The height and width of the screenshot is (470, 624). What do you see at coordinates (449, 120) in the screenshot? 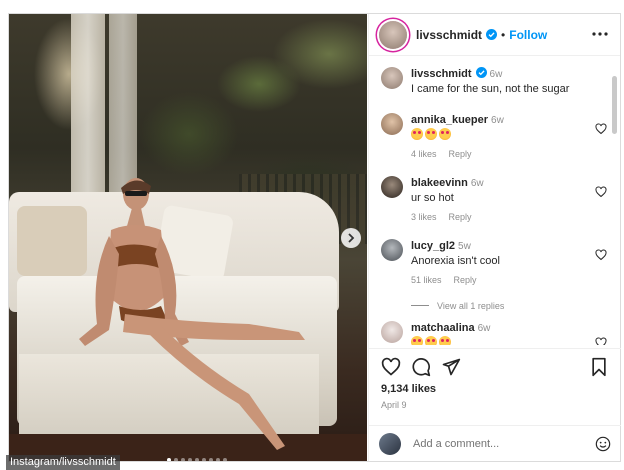
I see `commenter-username: annika_kueper` at bounding box center [449, 120].